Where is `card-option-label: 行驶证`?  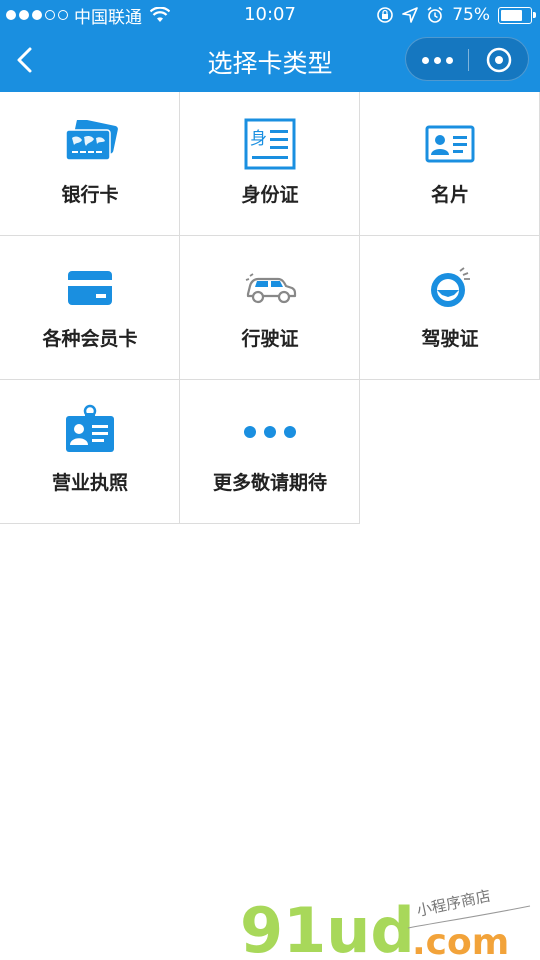
card-option-label: 行驶证 is located at coordinates (270, 339).